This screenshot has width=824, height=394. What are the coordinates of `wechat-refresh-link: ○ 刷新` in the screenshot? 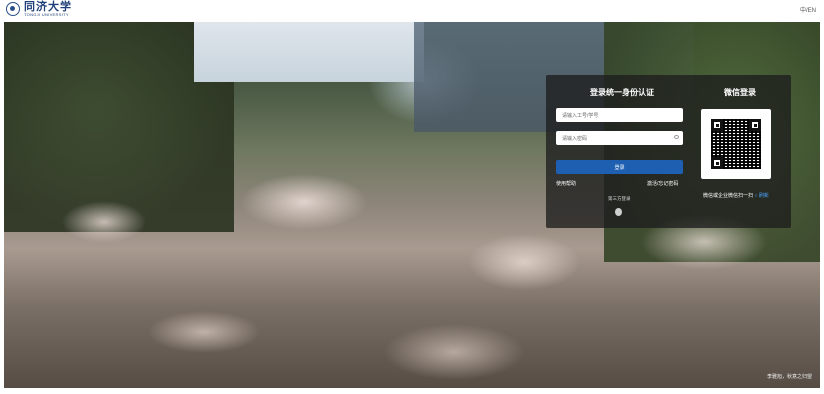 It's located at (761, 196).